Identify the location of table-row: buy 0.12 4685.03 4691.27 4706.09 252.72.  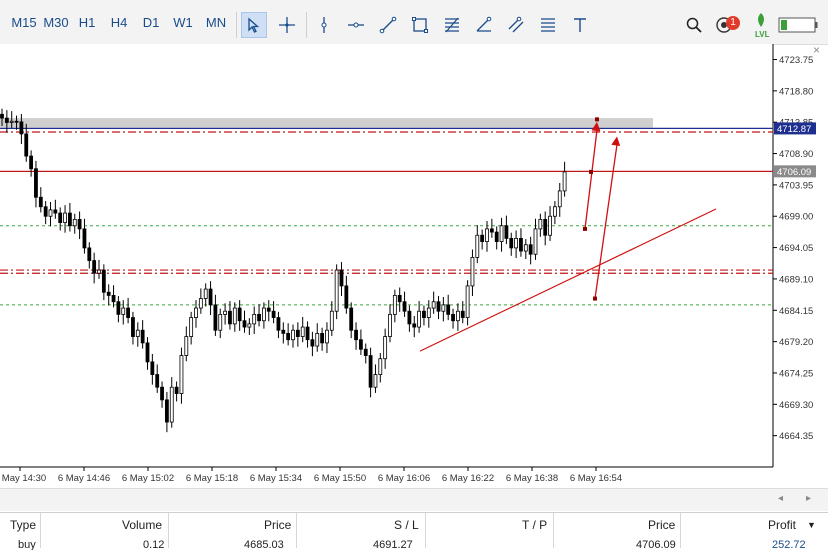
(414, 543).